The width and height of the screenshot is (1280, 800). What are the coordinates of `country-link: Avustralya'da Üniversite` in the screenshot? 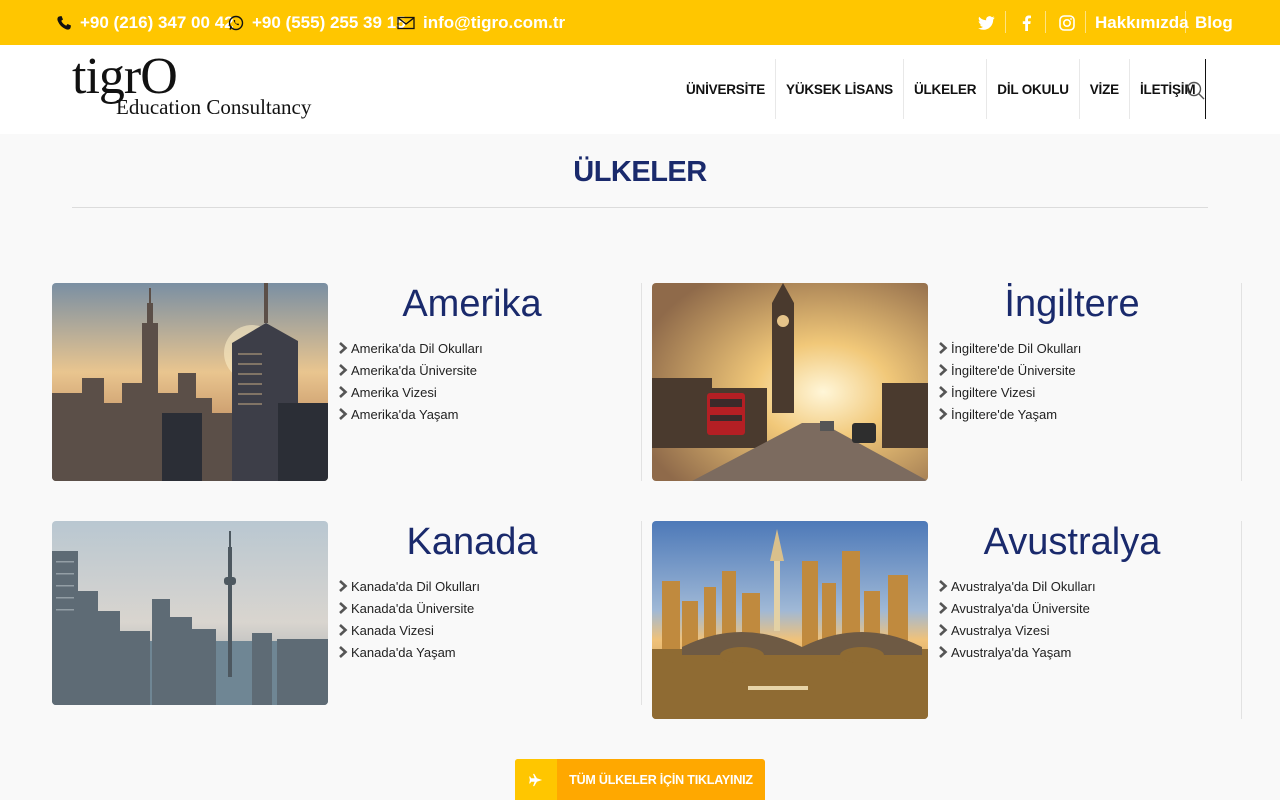 It's located at (1017, 608).